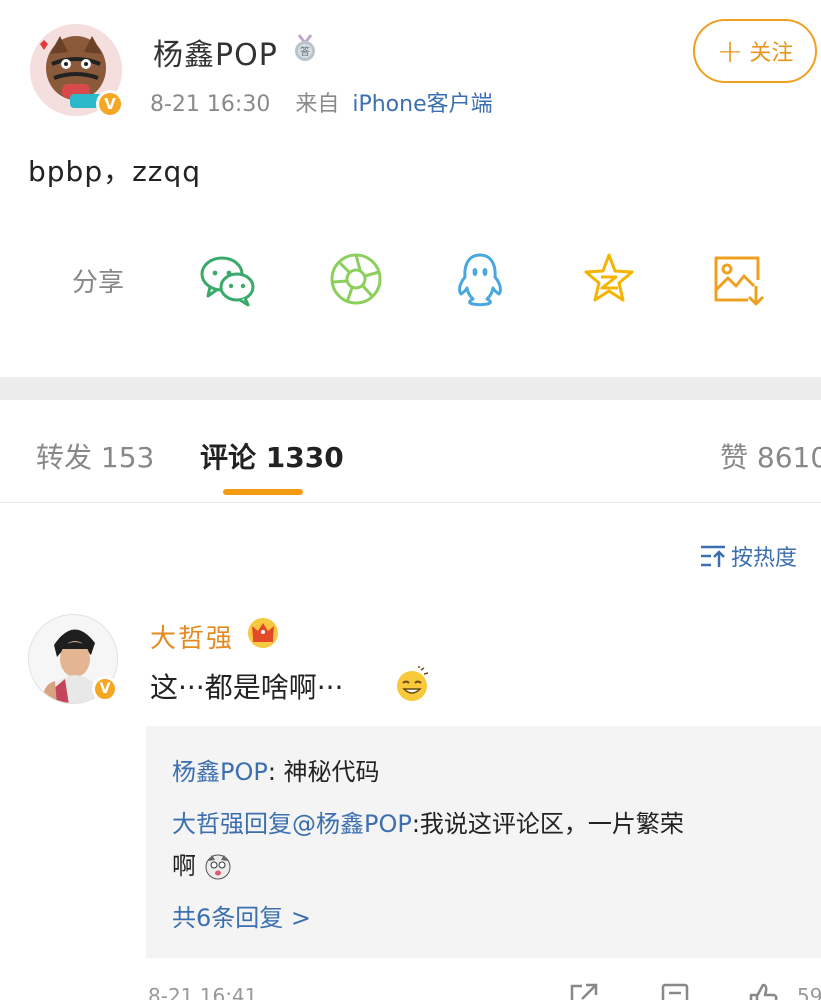  Describe the element at coordinates (95, 456) in the screenshot. I see `tab-repost: 转发 153` at that location.